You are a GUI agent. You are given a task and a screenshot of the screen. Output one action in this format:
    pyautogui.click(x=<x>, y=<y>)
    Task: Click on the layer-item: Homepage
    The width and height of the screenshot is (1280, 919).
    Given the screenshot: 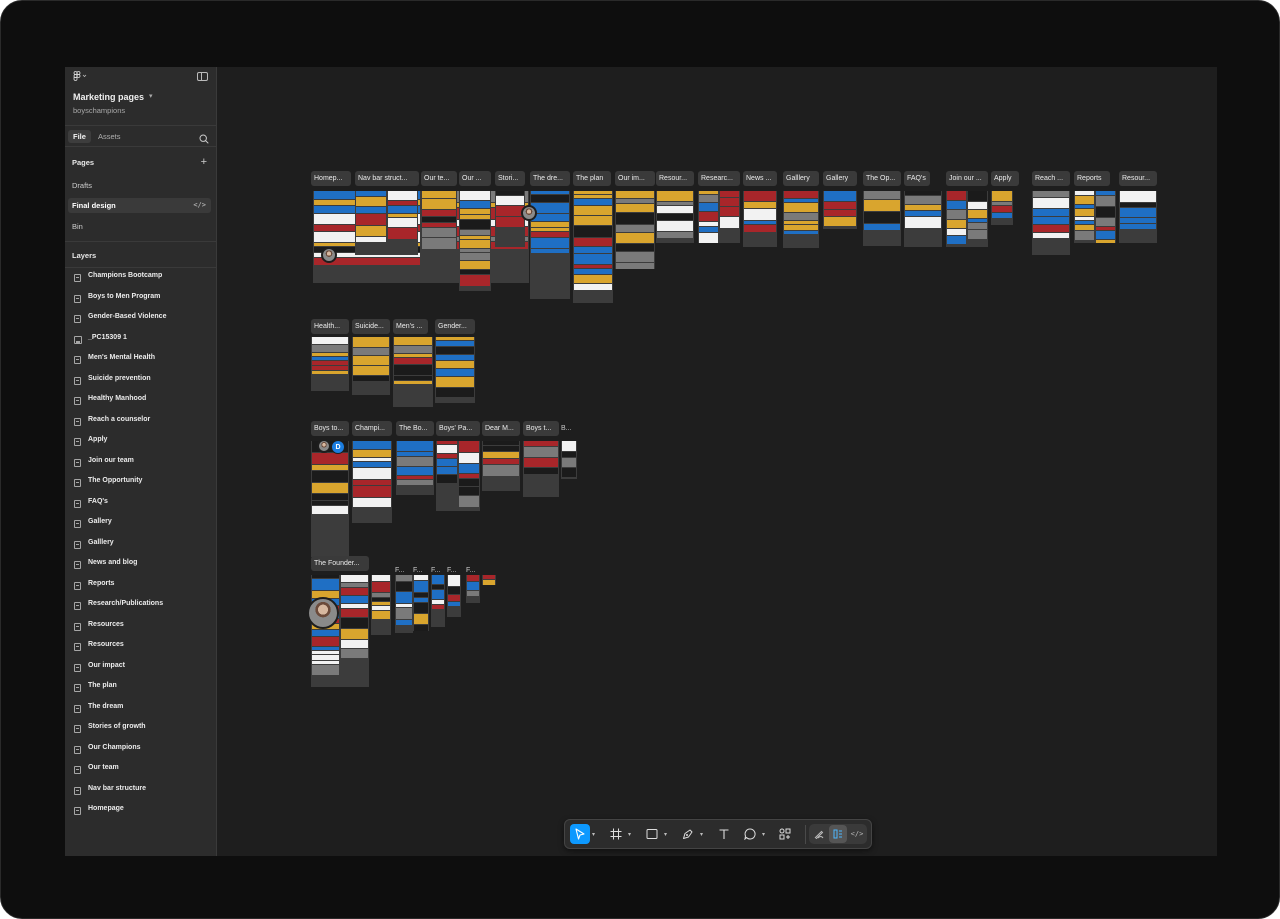 What is the action you would take?
    pyautogui.click(x=140, y=811)
    